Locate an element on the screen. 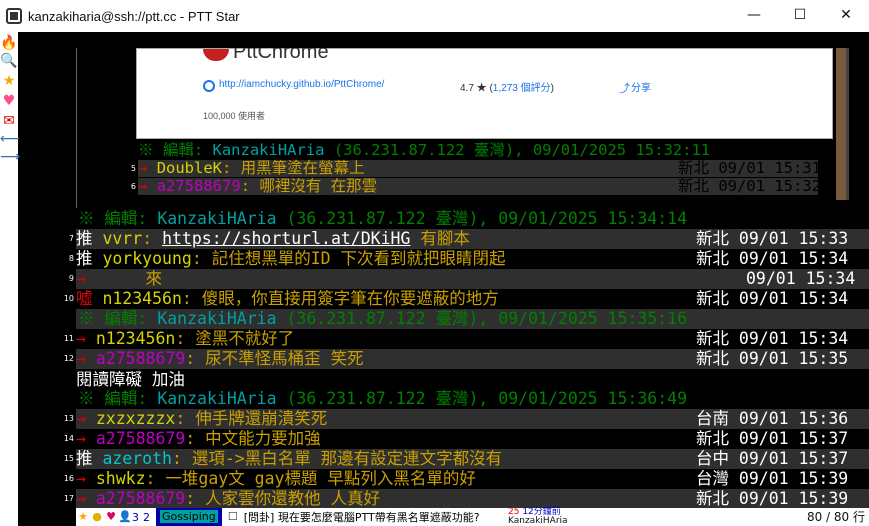 The image size is (869, 526). push-row: → a27588679: 人家雲你還教他 人真好 is located at coordinates (228, 498).